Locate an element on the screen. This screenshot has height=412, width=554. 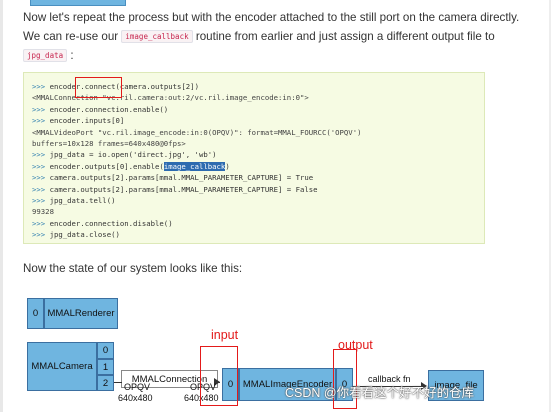
camera-port-1: 1 is located at coordinates (105, 367).